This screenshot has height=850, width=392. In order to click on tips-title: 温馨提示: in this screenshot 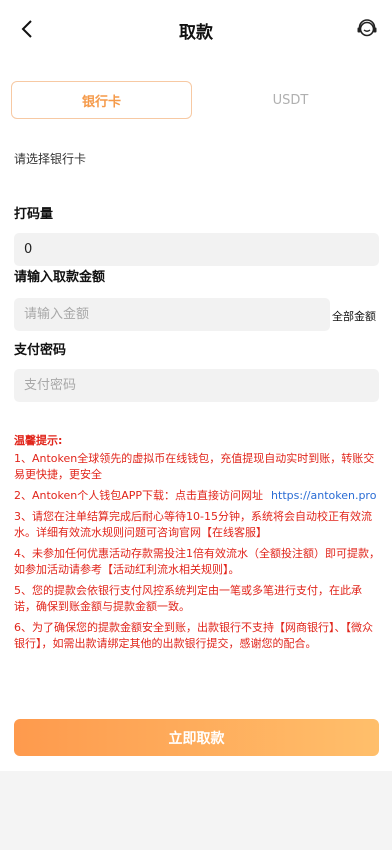, I will do `click(38, 440)`.